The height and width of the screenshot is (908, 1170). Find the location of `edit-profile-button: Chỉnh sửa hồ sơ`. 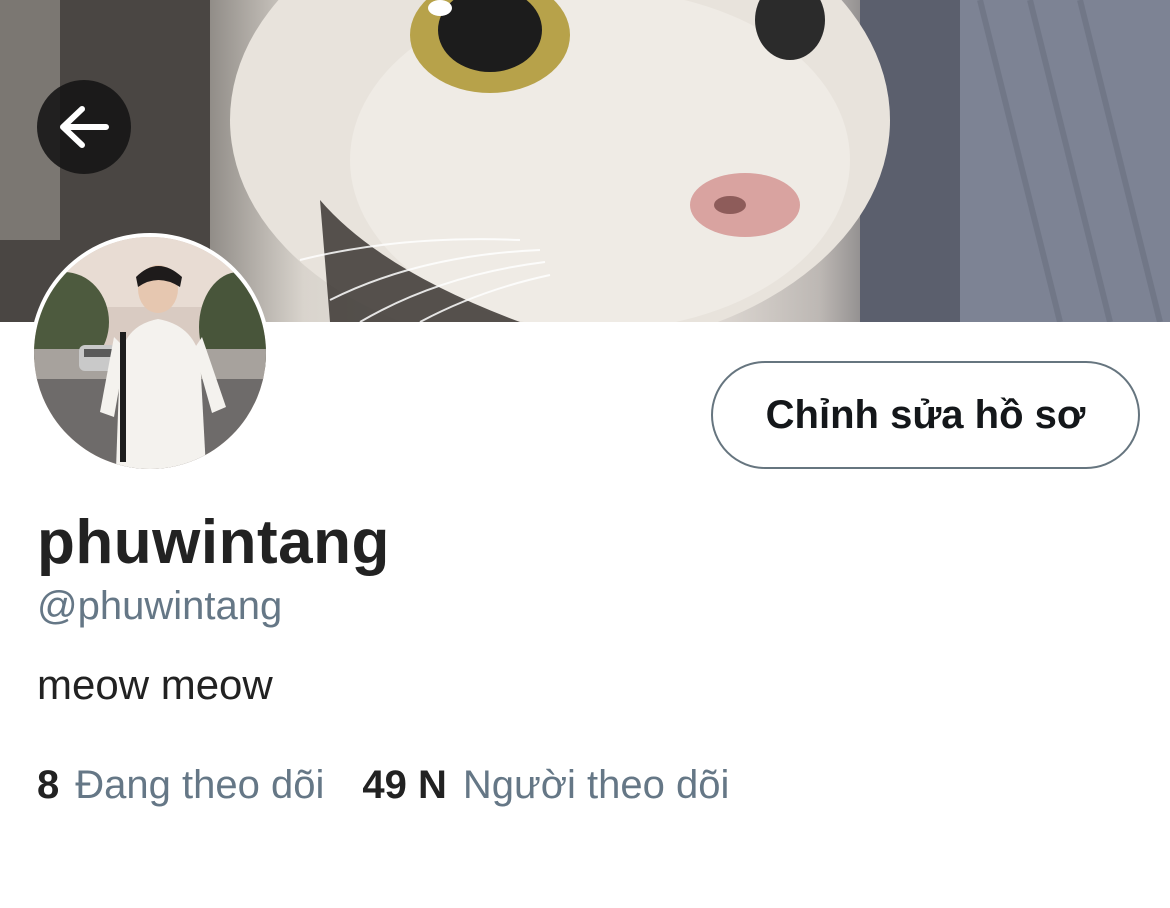

edit-profile-button: Chỉnh sửa hồ sơ is located at coordinates (925, 415).